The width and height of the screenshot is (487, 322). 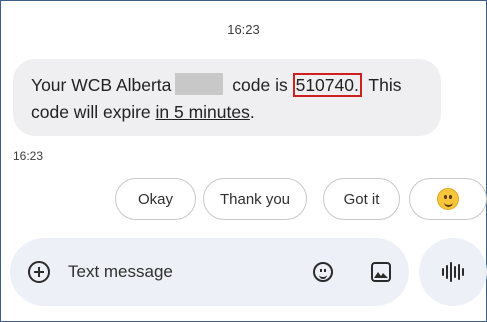 What do you see at coordinates (323, 272) in the screenshot?
I see `emoji-icon` at bounding box center [323, 272].